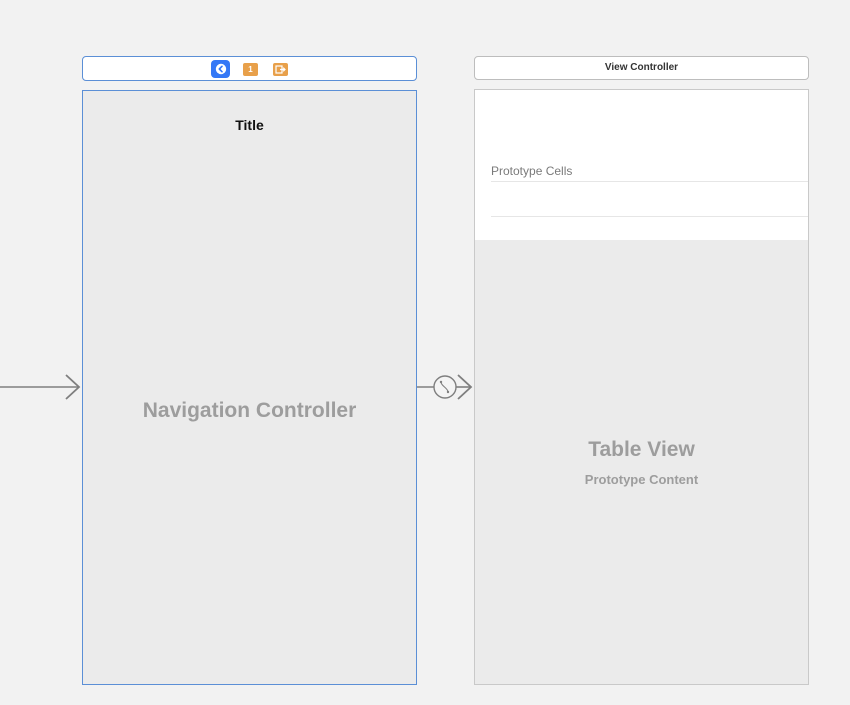 The width and height of the screenshot is (850, 705). What do you see at coordinates (445, 387) in the screenshot?
I see `relationship-segue-icon` at bounding box center [445, 387].